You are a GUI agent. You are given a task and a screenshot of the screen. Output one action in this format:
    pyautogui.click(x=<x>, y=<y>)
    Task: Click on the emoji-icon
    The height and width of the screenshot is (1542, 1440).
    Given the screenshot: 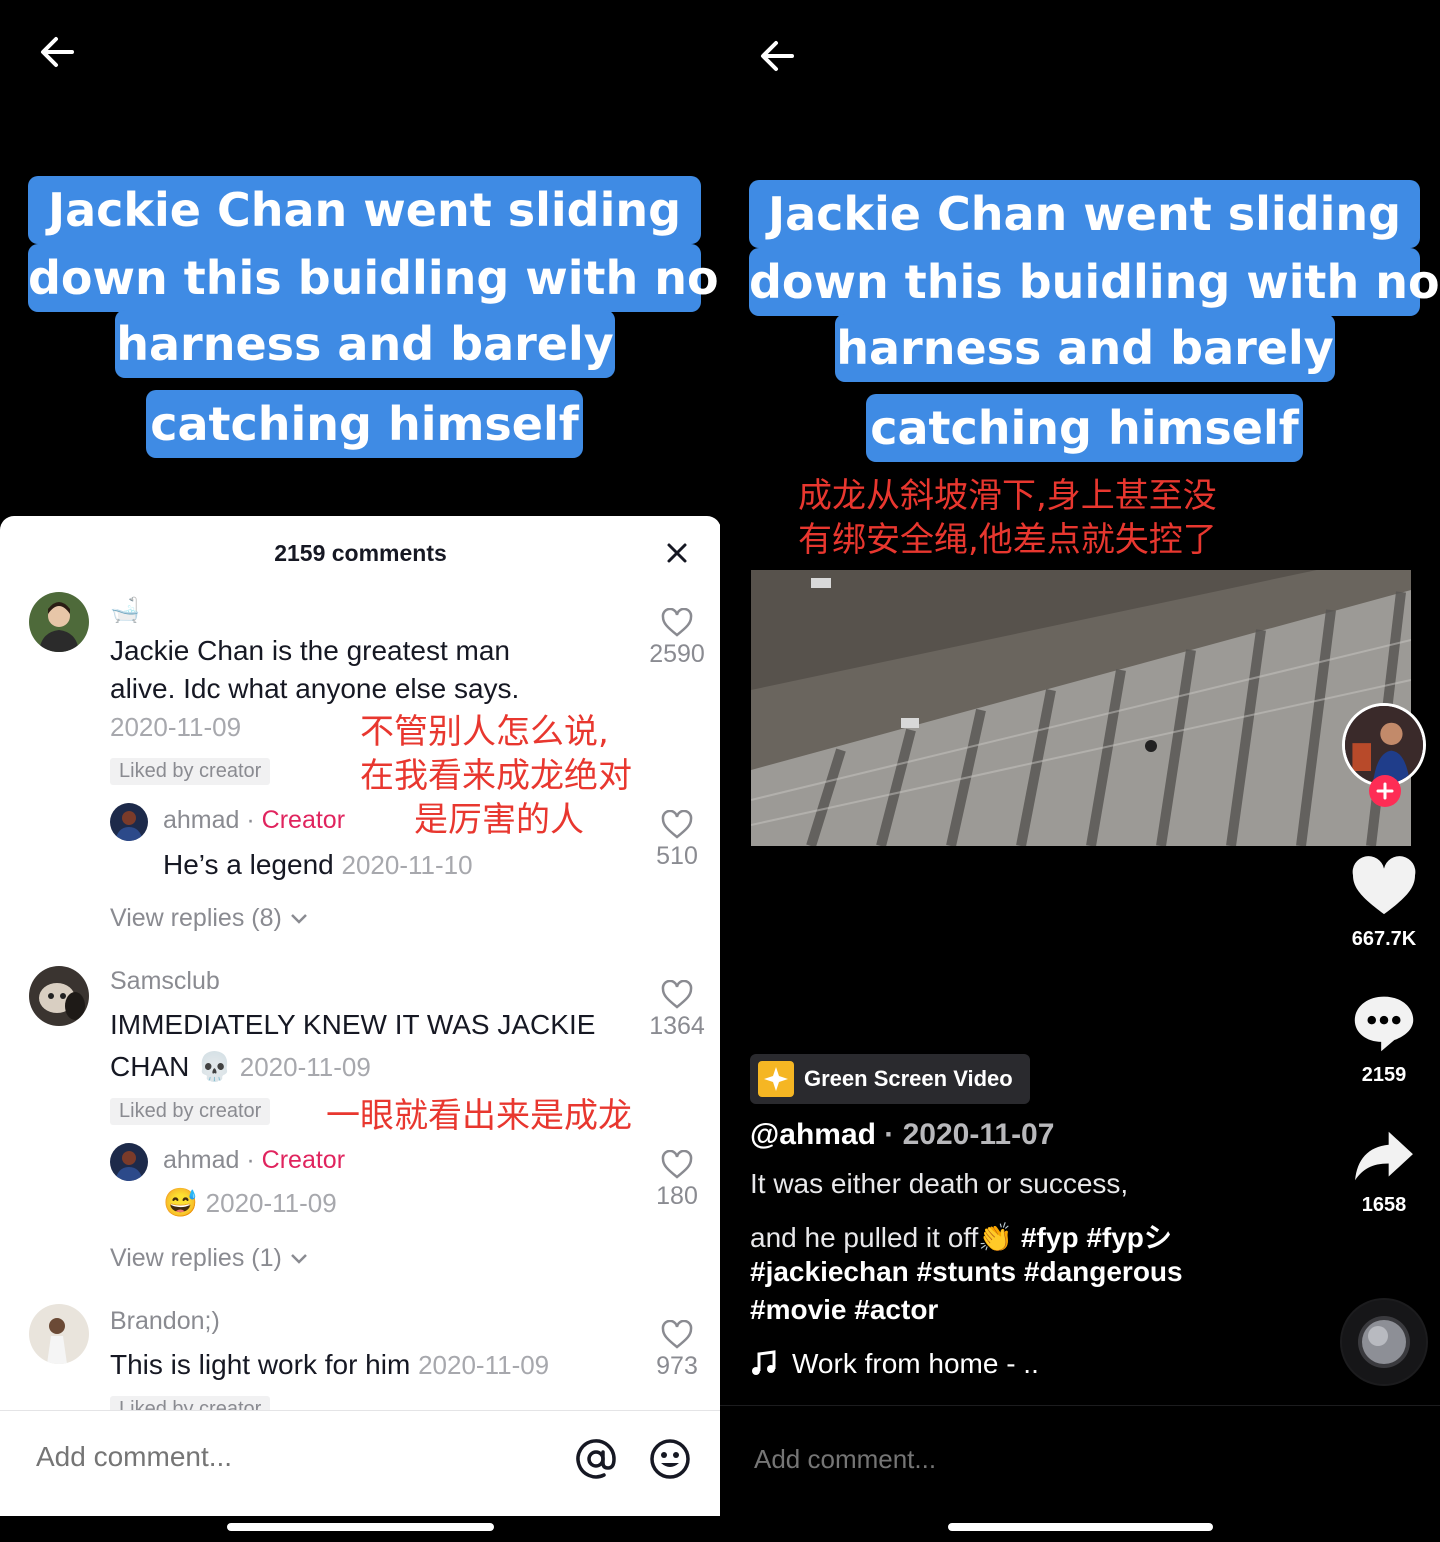 What is the action you would take?
    pyautogui.click(x=670, y=1459)
    